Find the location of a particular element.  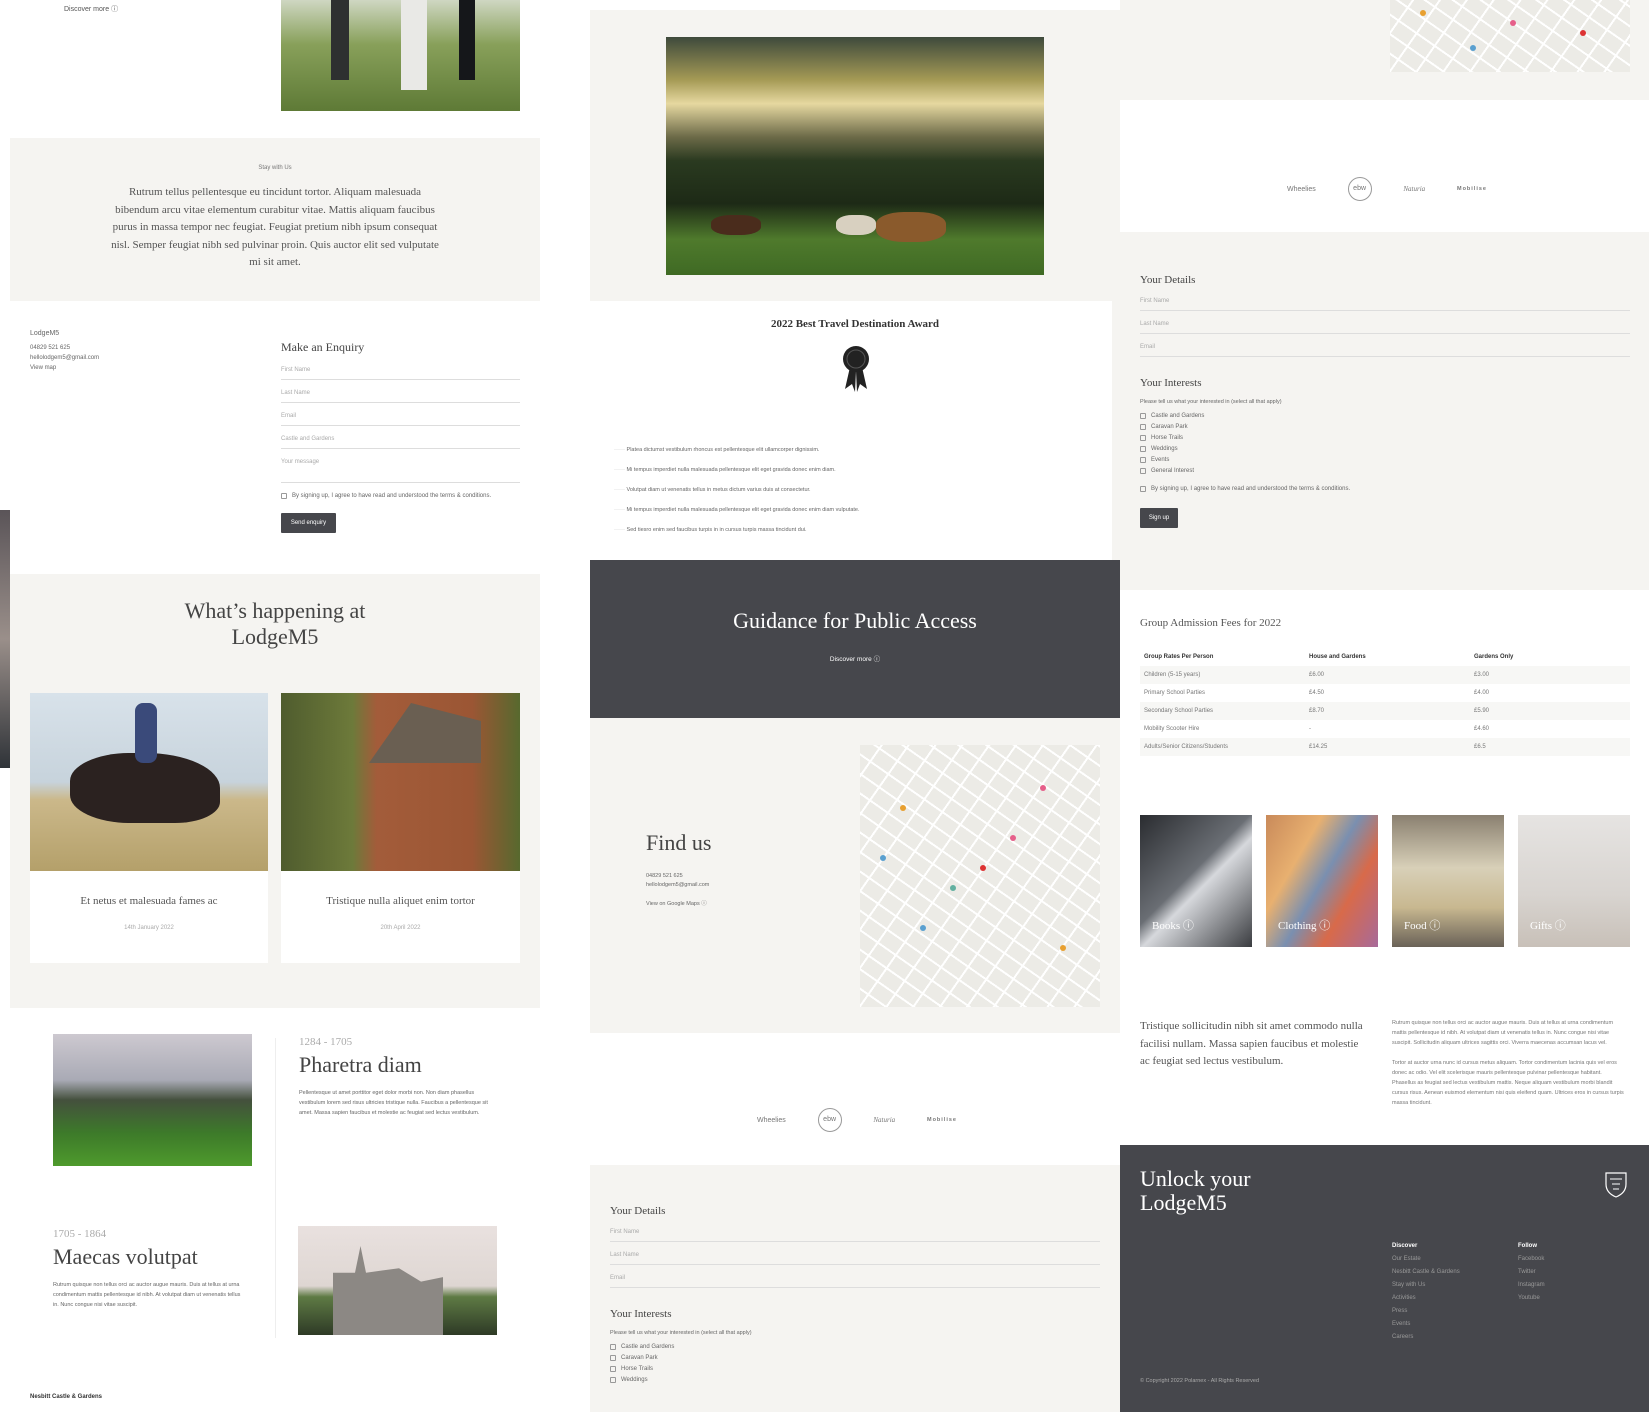

category-tile-books: Books ⓘ is located at coordinates (1196, 881).